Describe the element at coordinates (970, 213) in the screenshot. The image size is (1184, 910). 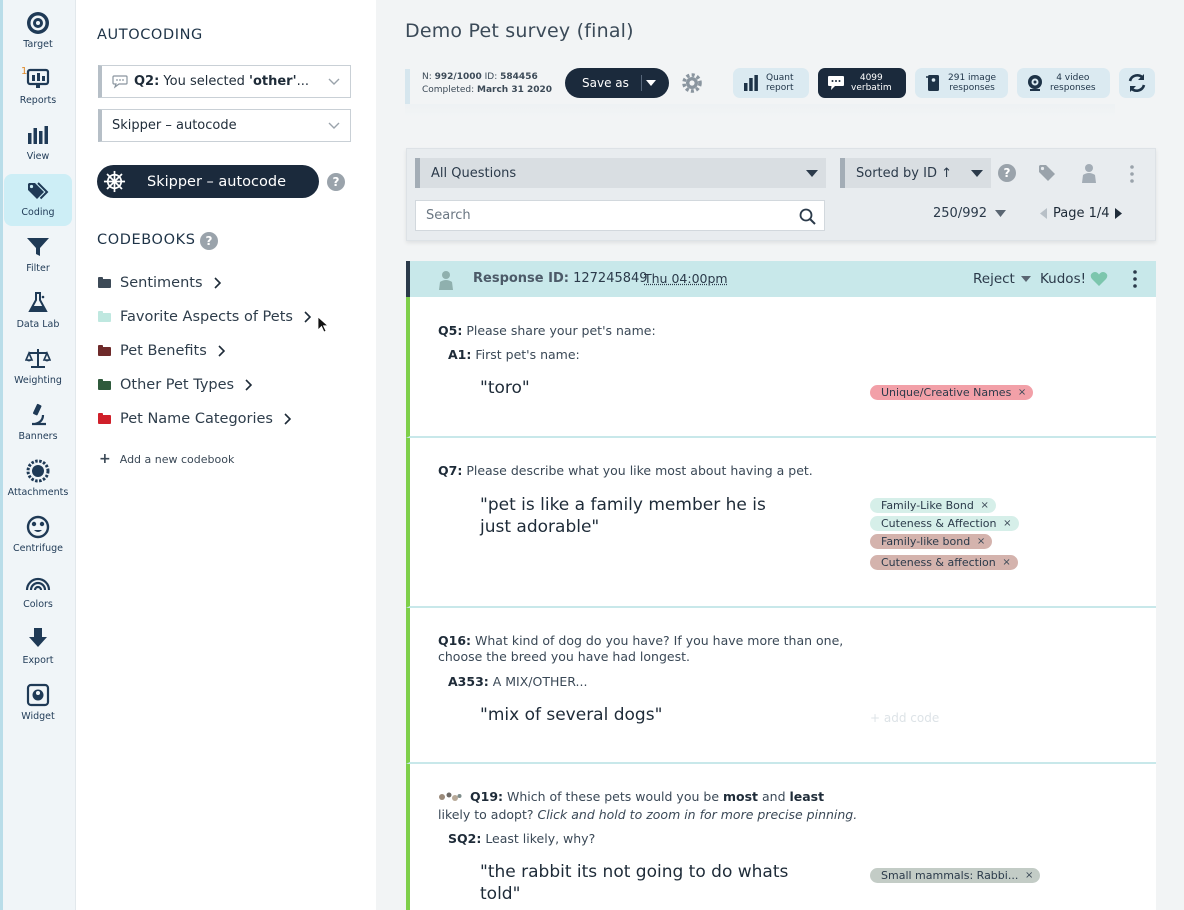
I see `result-count-select: 250/992` at that location.